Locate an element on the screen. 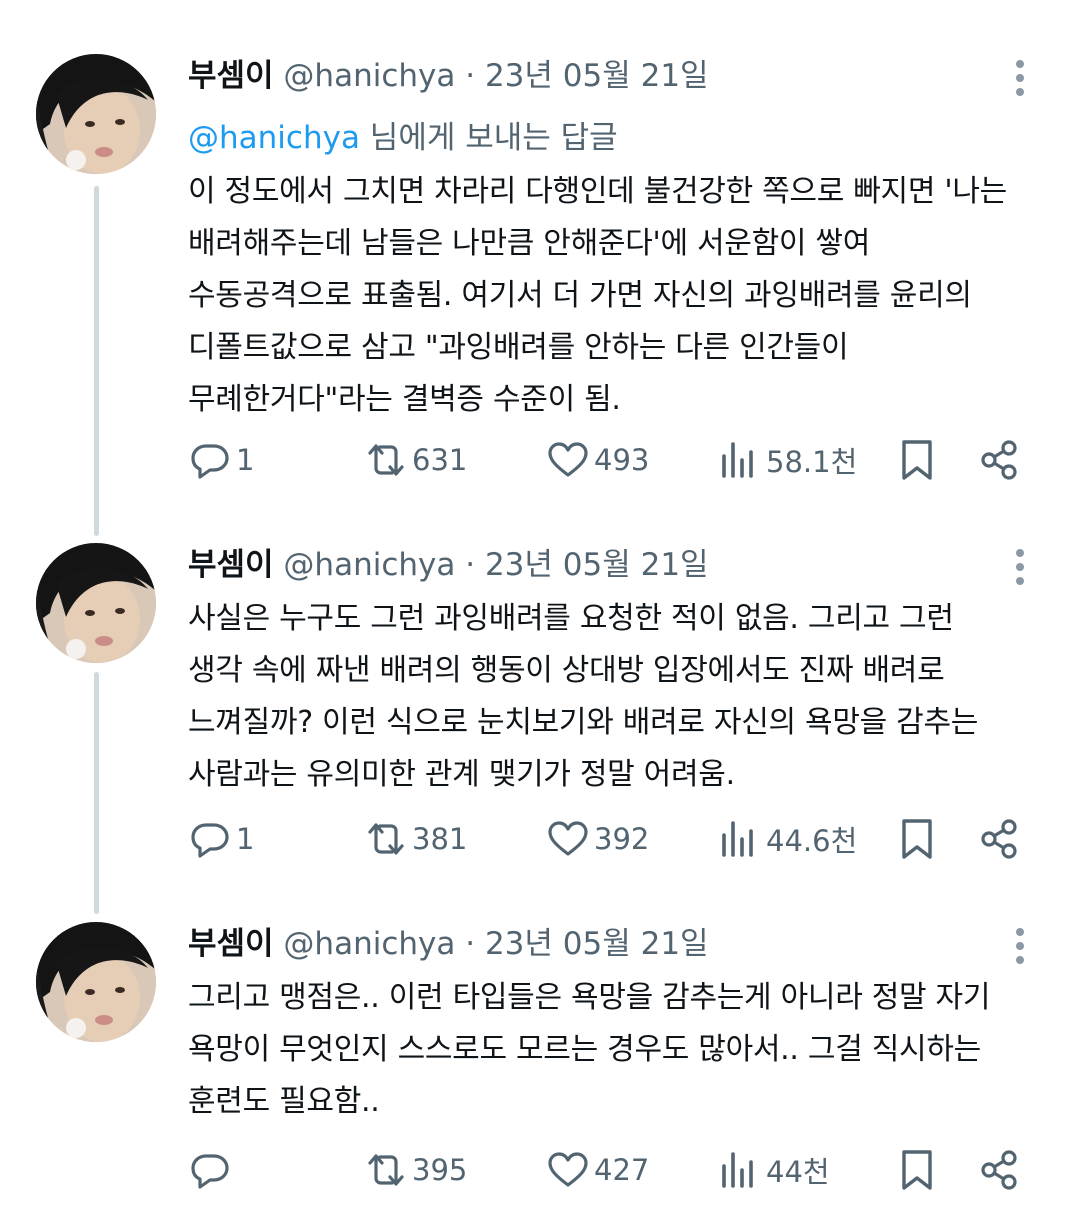 The height and width of the screenshot is (1222, 1080). retweet-button: 381 is located at coordinates (415, 839).